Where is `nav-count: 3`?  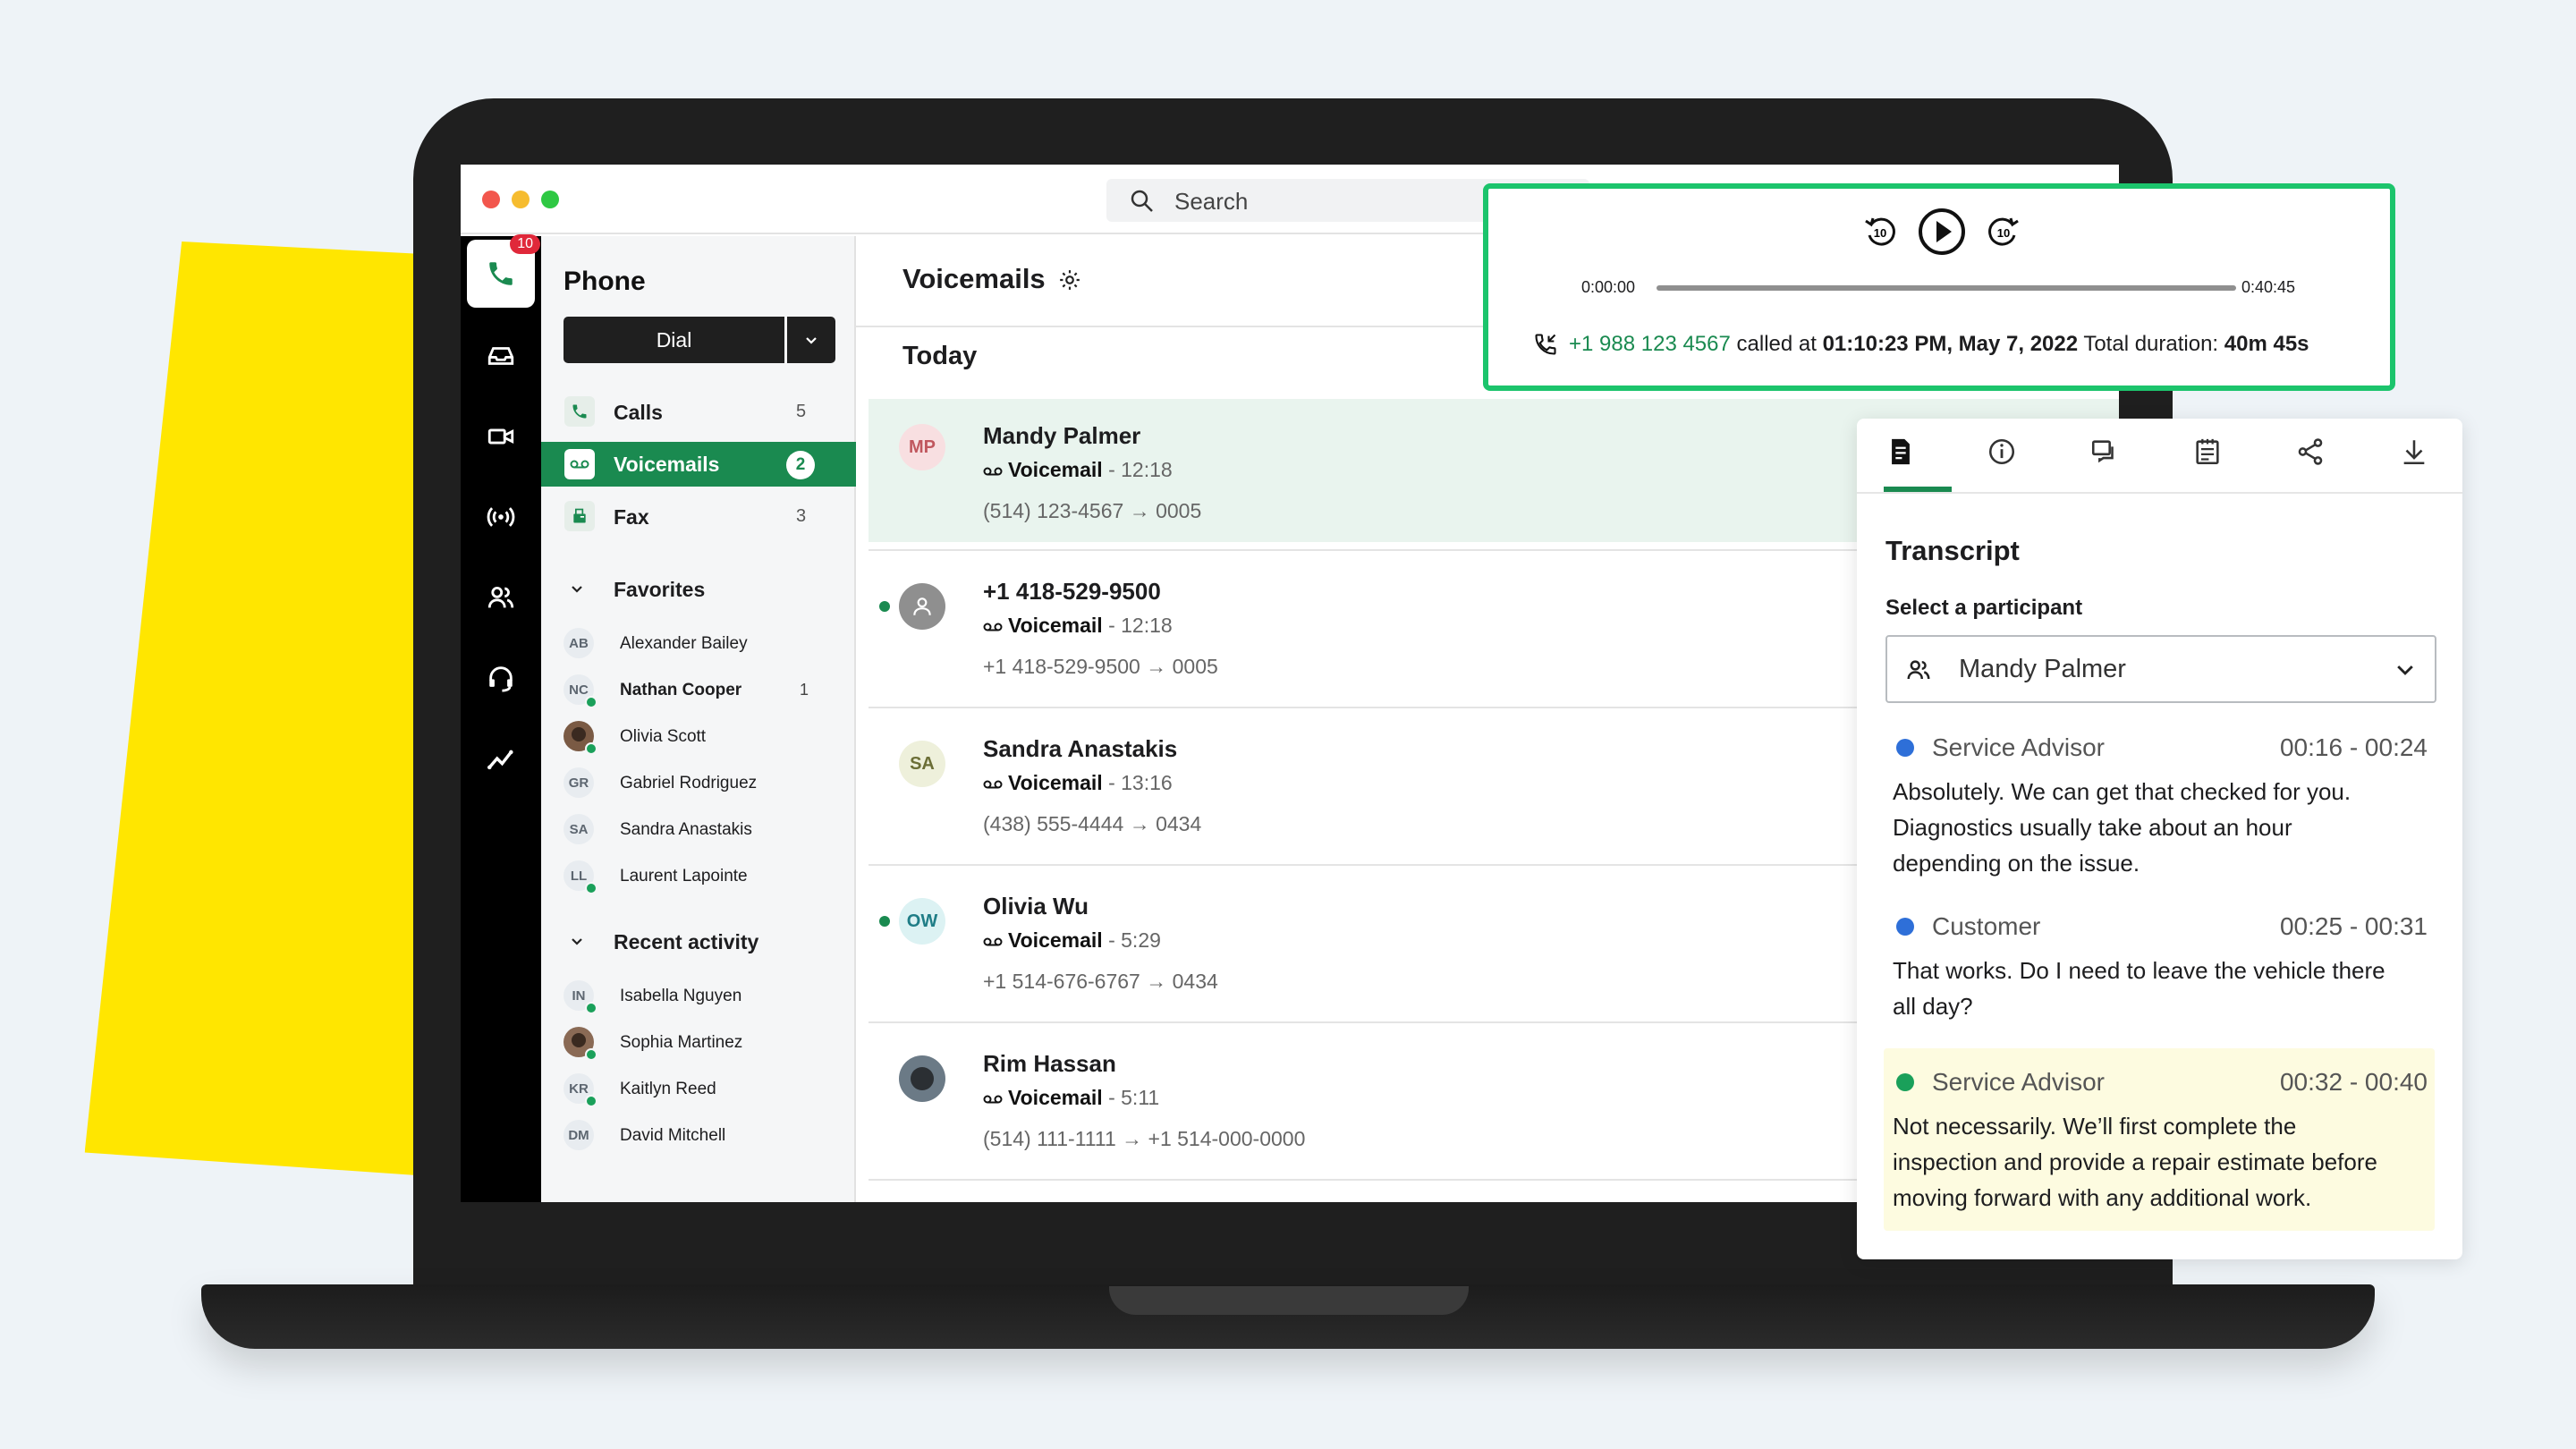 nav-count: 3 is located at coordinates (801, 516).